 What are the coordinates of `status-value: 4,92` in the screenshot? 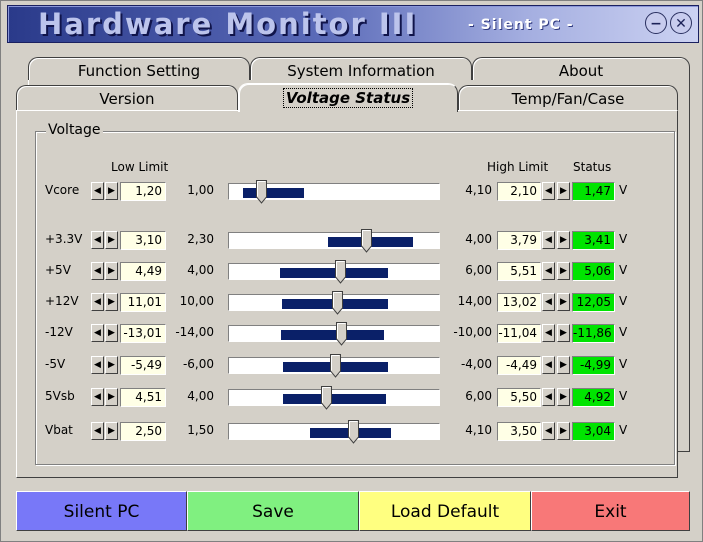 It's located at (593, 397).